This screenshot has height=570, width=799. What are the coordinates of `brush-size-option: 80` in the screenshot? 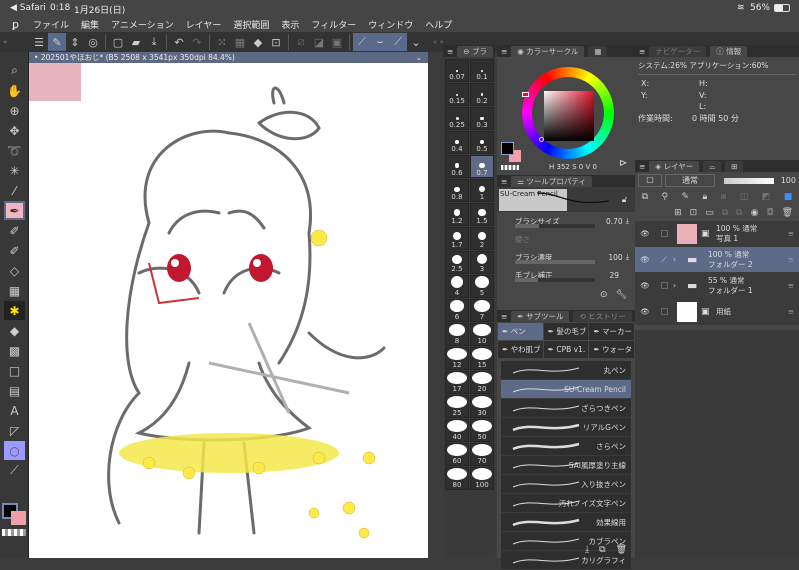 It's located at (457, 478).